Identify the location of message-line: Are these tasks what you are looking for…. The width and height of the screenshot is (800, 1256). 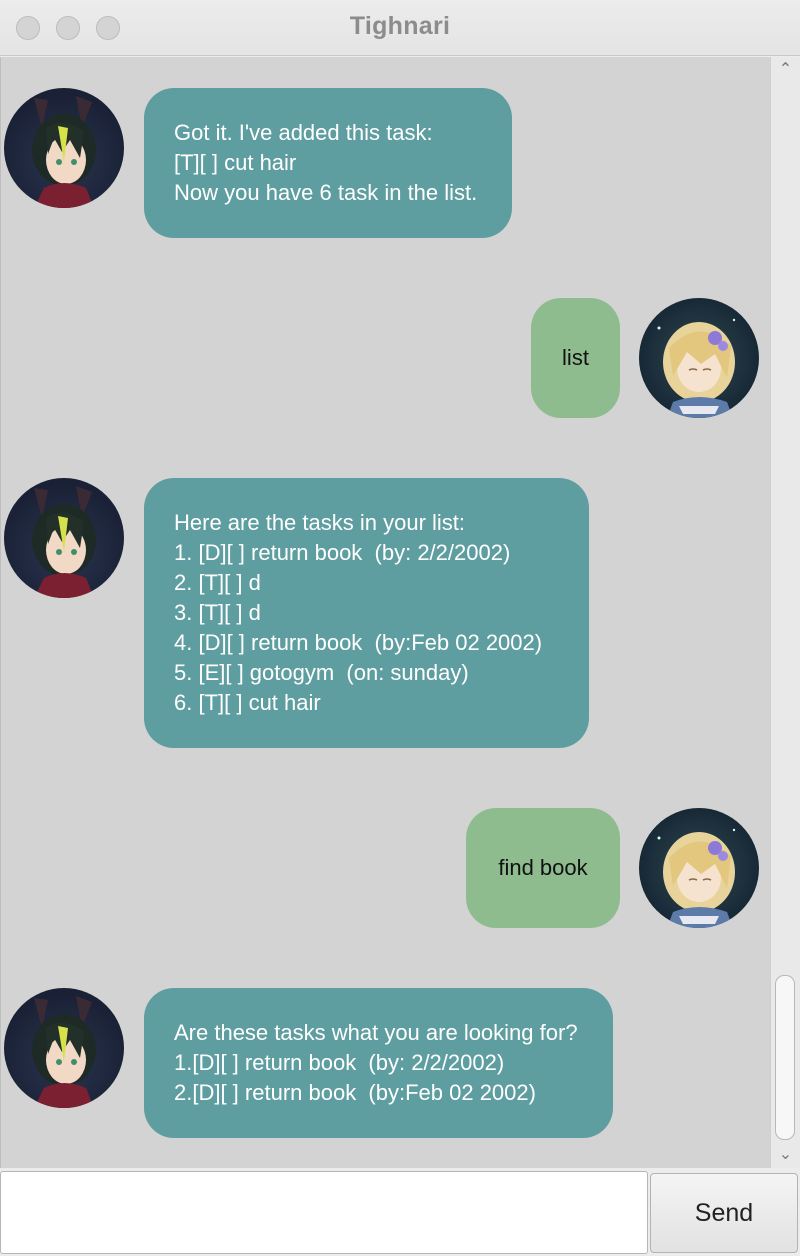
(376, 1032).